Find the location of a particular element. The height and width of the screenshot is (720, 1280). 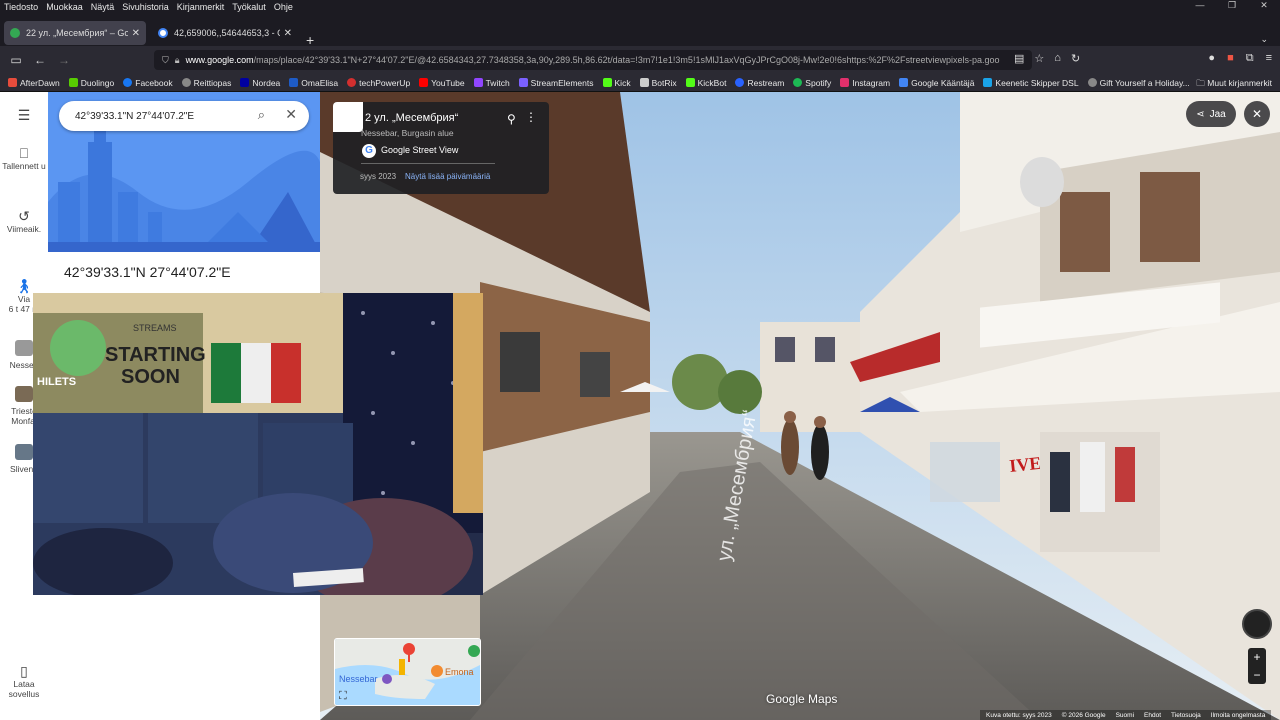

bookmark-label: AfterDawn is located at coordinates (40, 82).